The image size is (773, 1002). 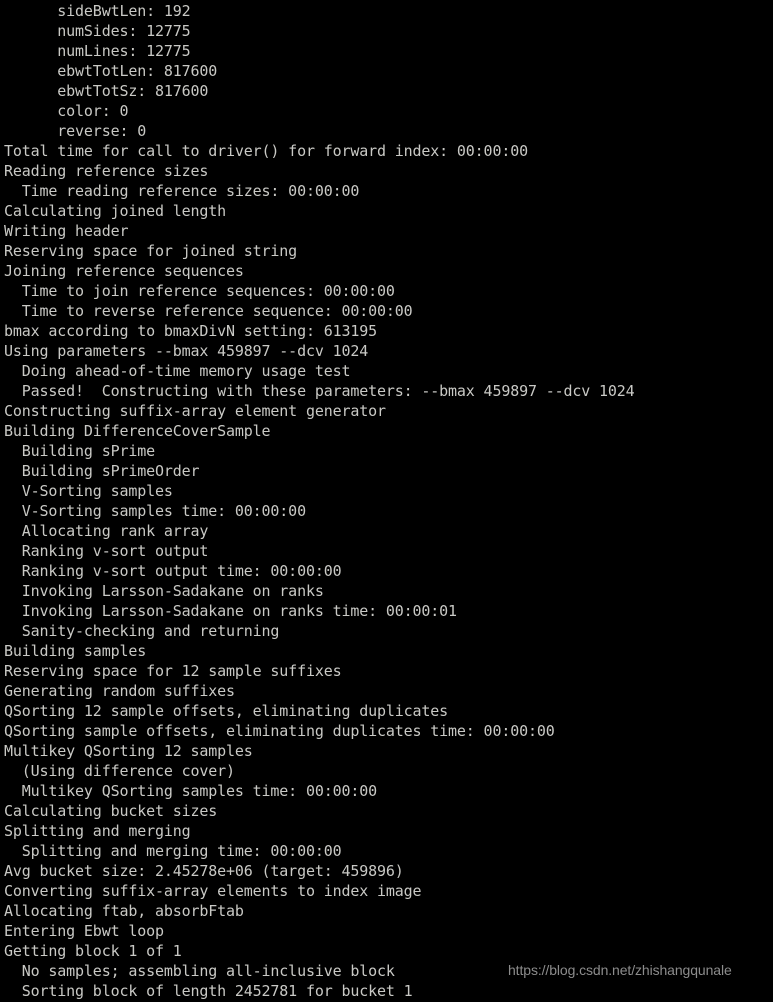 What do you see at coordinates (97, 11) in the screenshot?
I see `console-line: sideBwtLen: 192` at bounding box center [97, 11].